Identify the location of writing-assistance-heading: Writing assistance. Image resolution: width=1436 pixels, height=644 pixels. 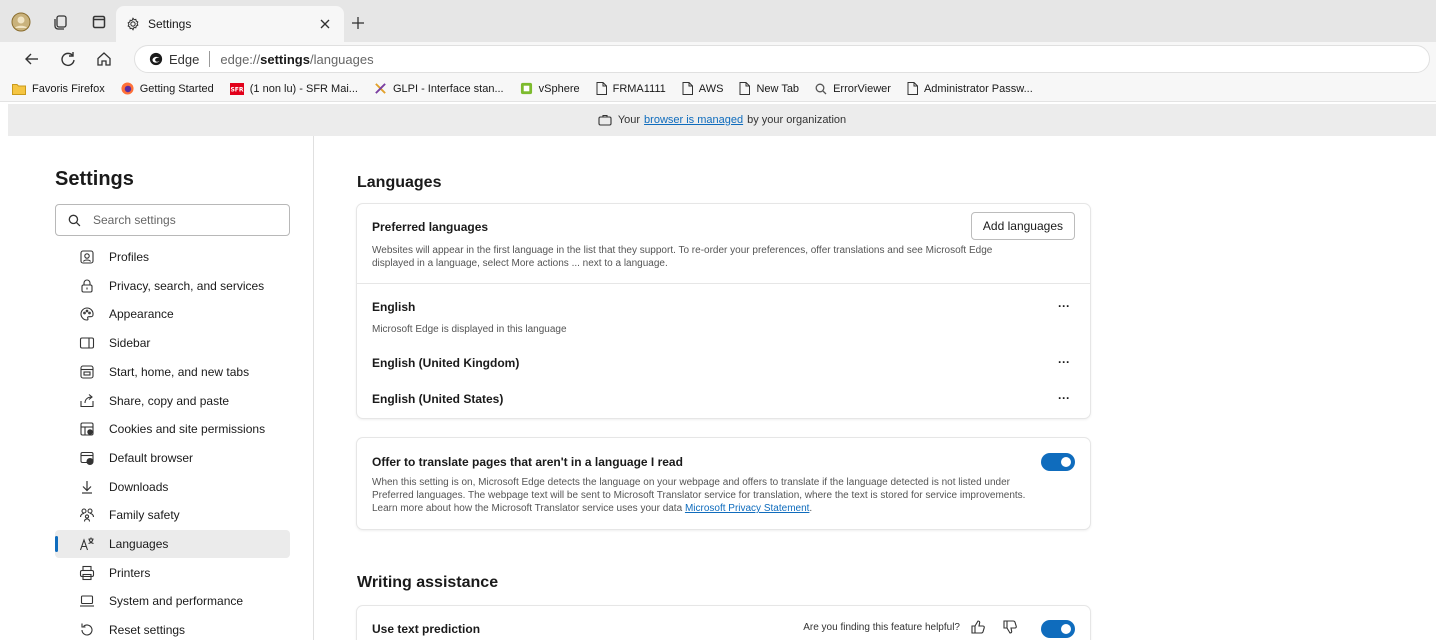
(428, 582).